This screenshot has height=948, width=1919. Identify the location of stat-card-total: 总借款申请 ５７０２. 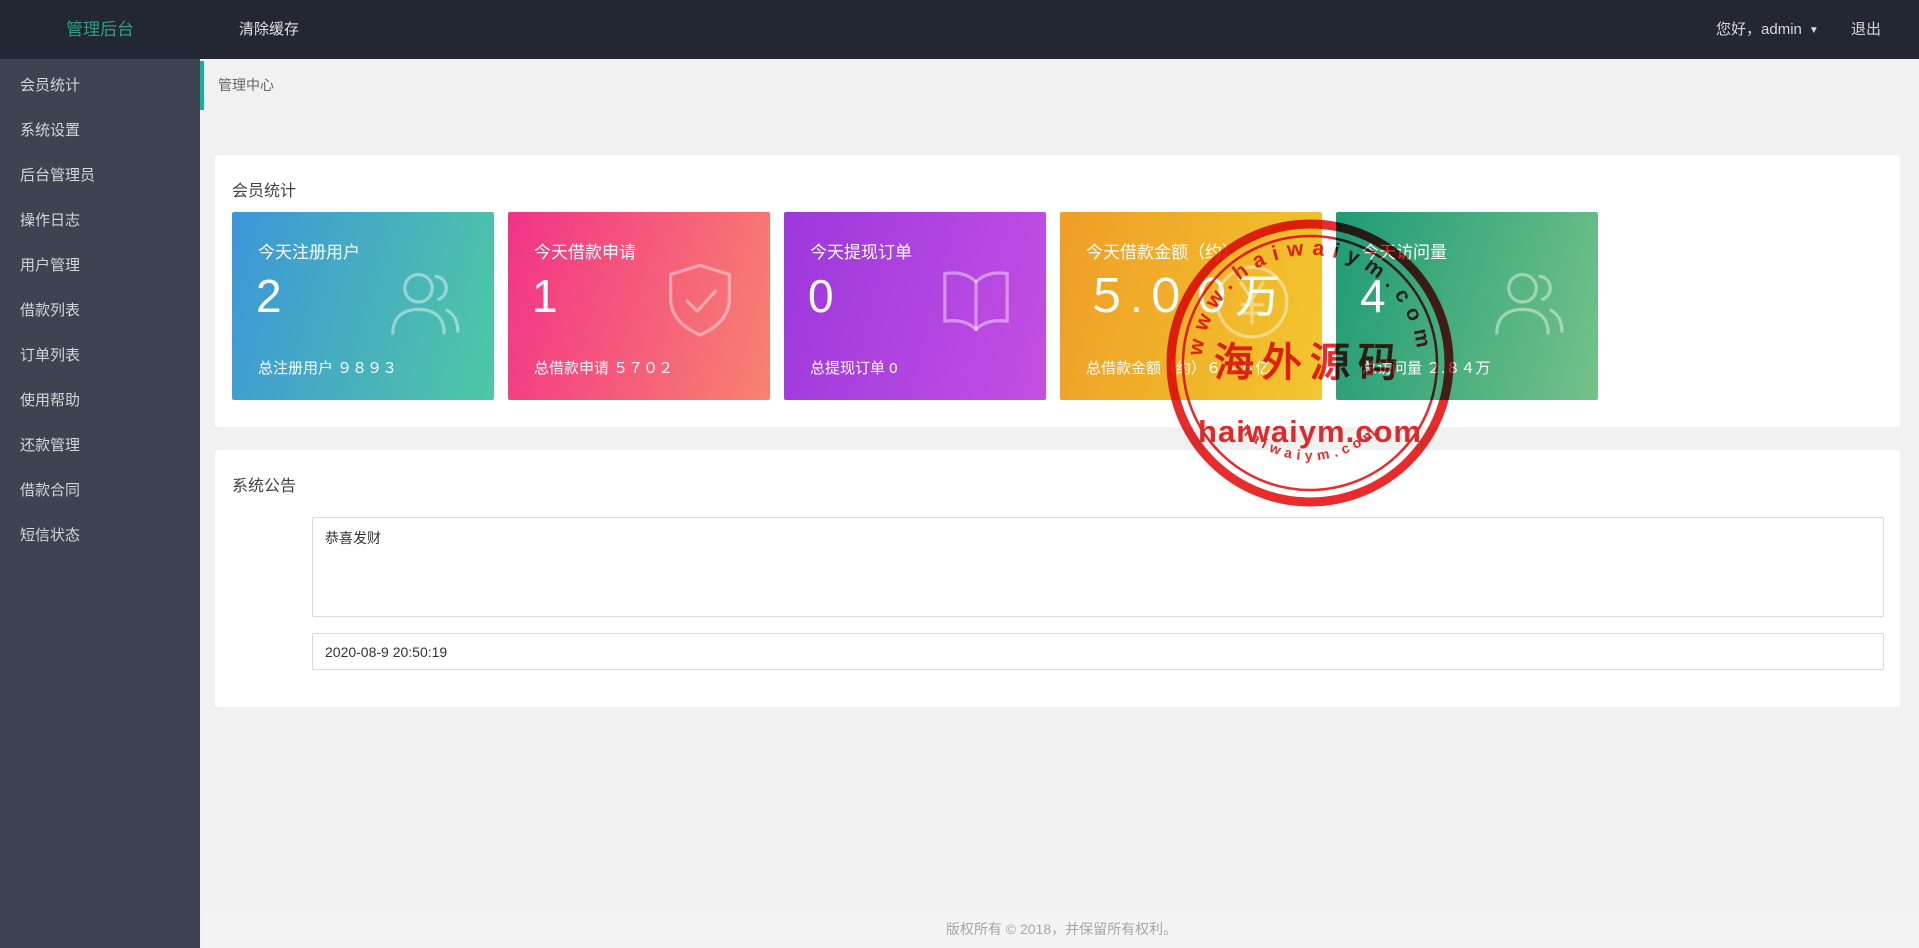
(604, 368).